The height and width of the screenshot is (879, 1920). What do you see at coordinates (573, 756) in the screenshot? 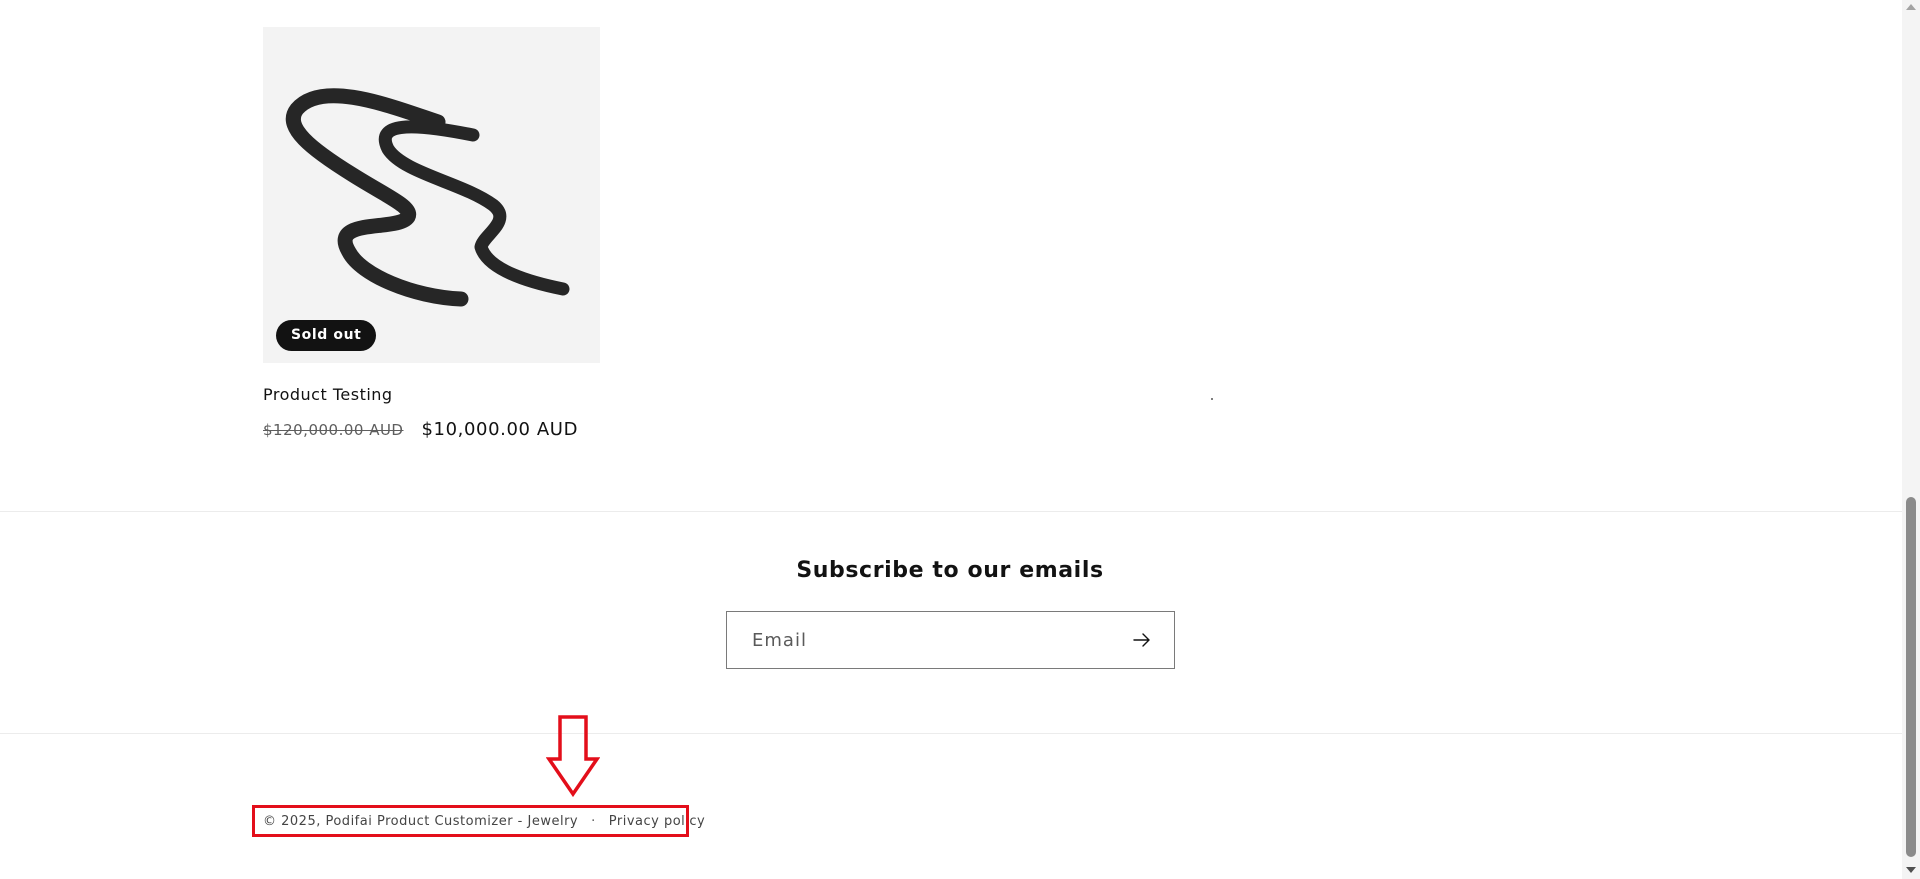
I see `down-arrow-icon` at bounding box center [573, 756].